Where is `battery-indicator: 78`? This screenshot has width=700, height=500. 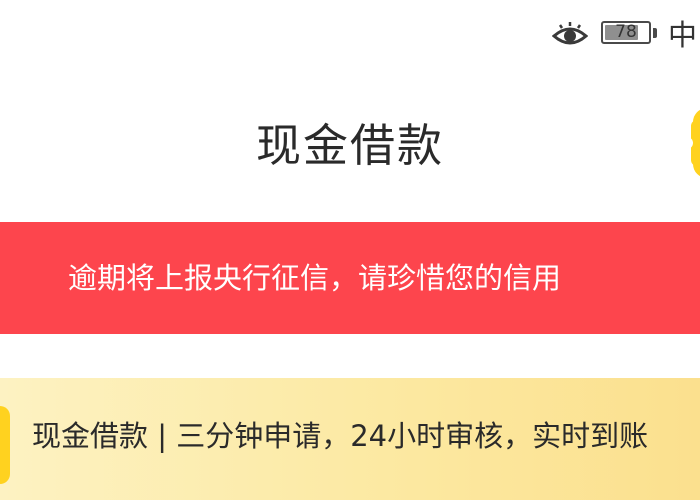 battery-indicator: 78 is located at coordinates (626, 32).